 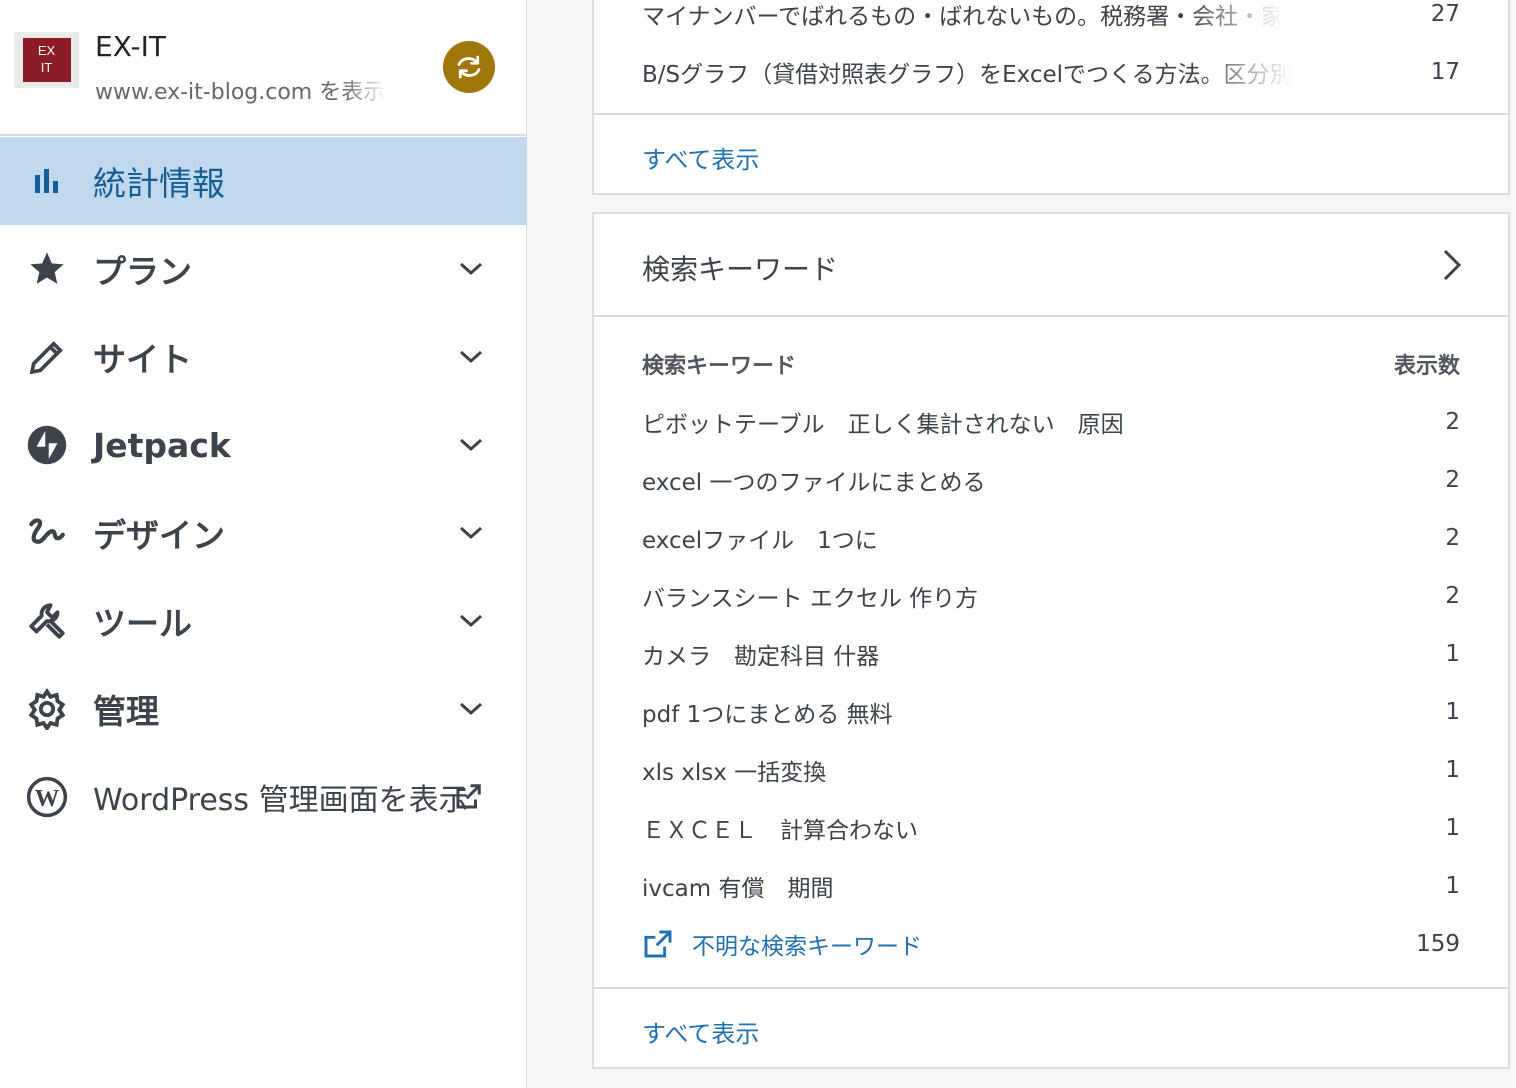 What do you see at coordinates (1051, 480) in the screenshot?
I see `table-row: excel 一つのファイルにまとめる 2` at bounding box center [1051, 480].